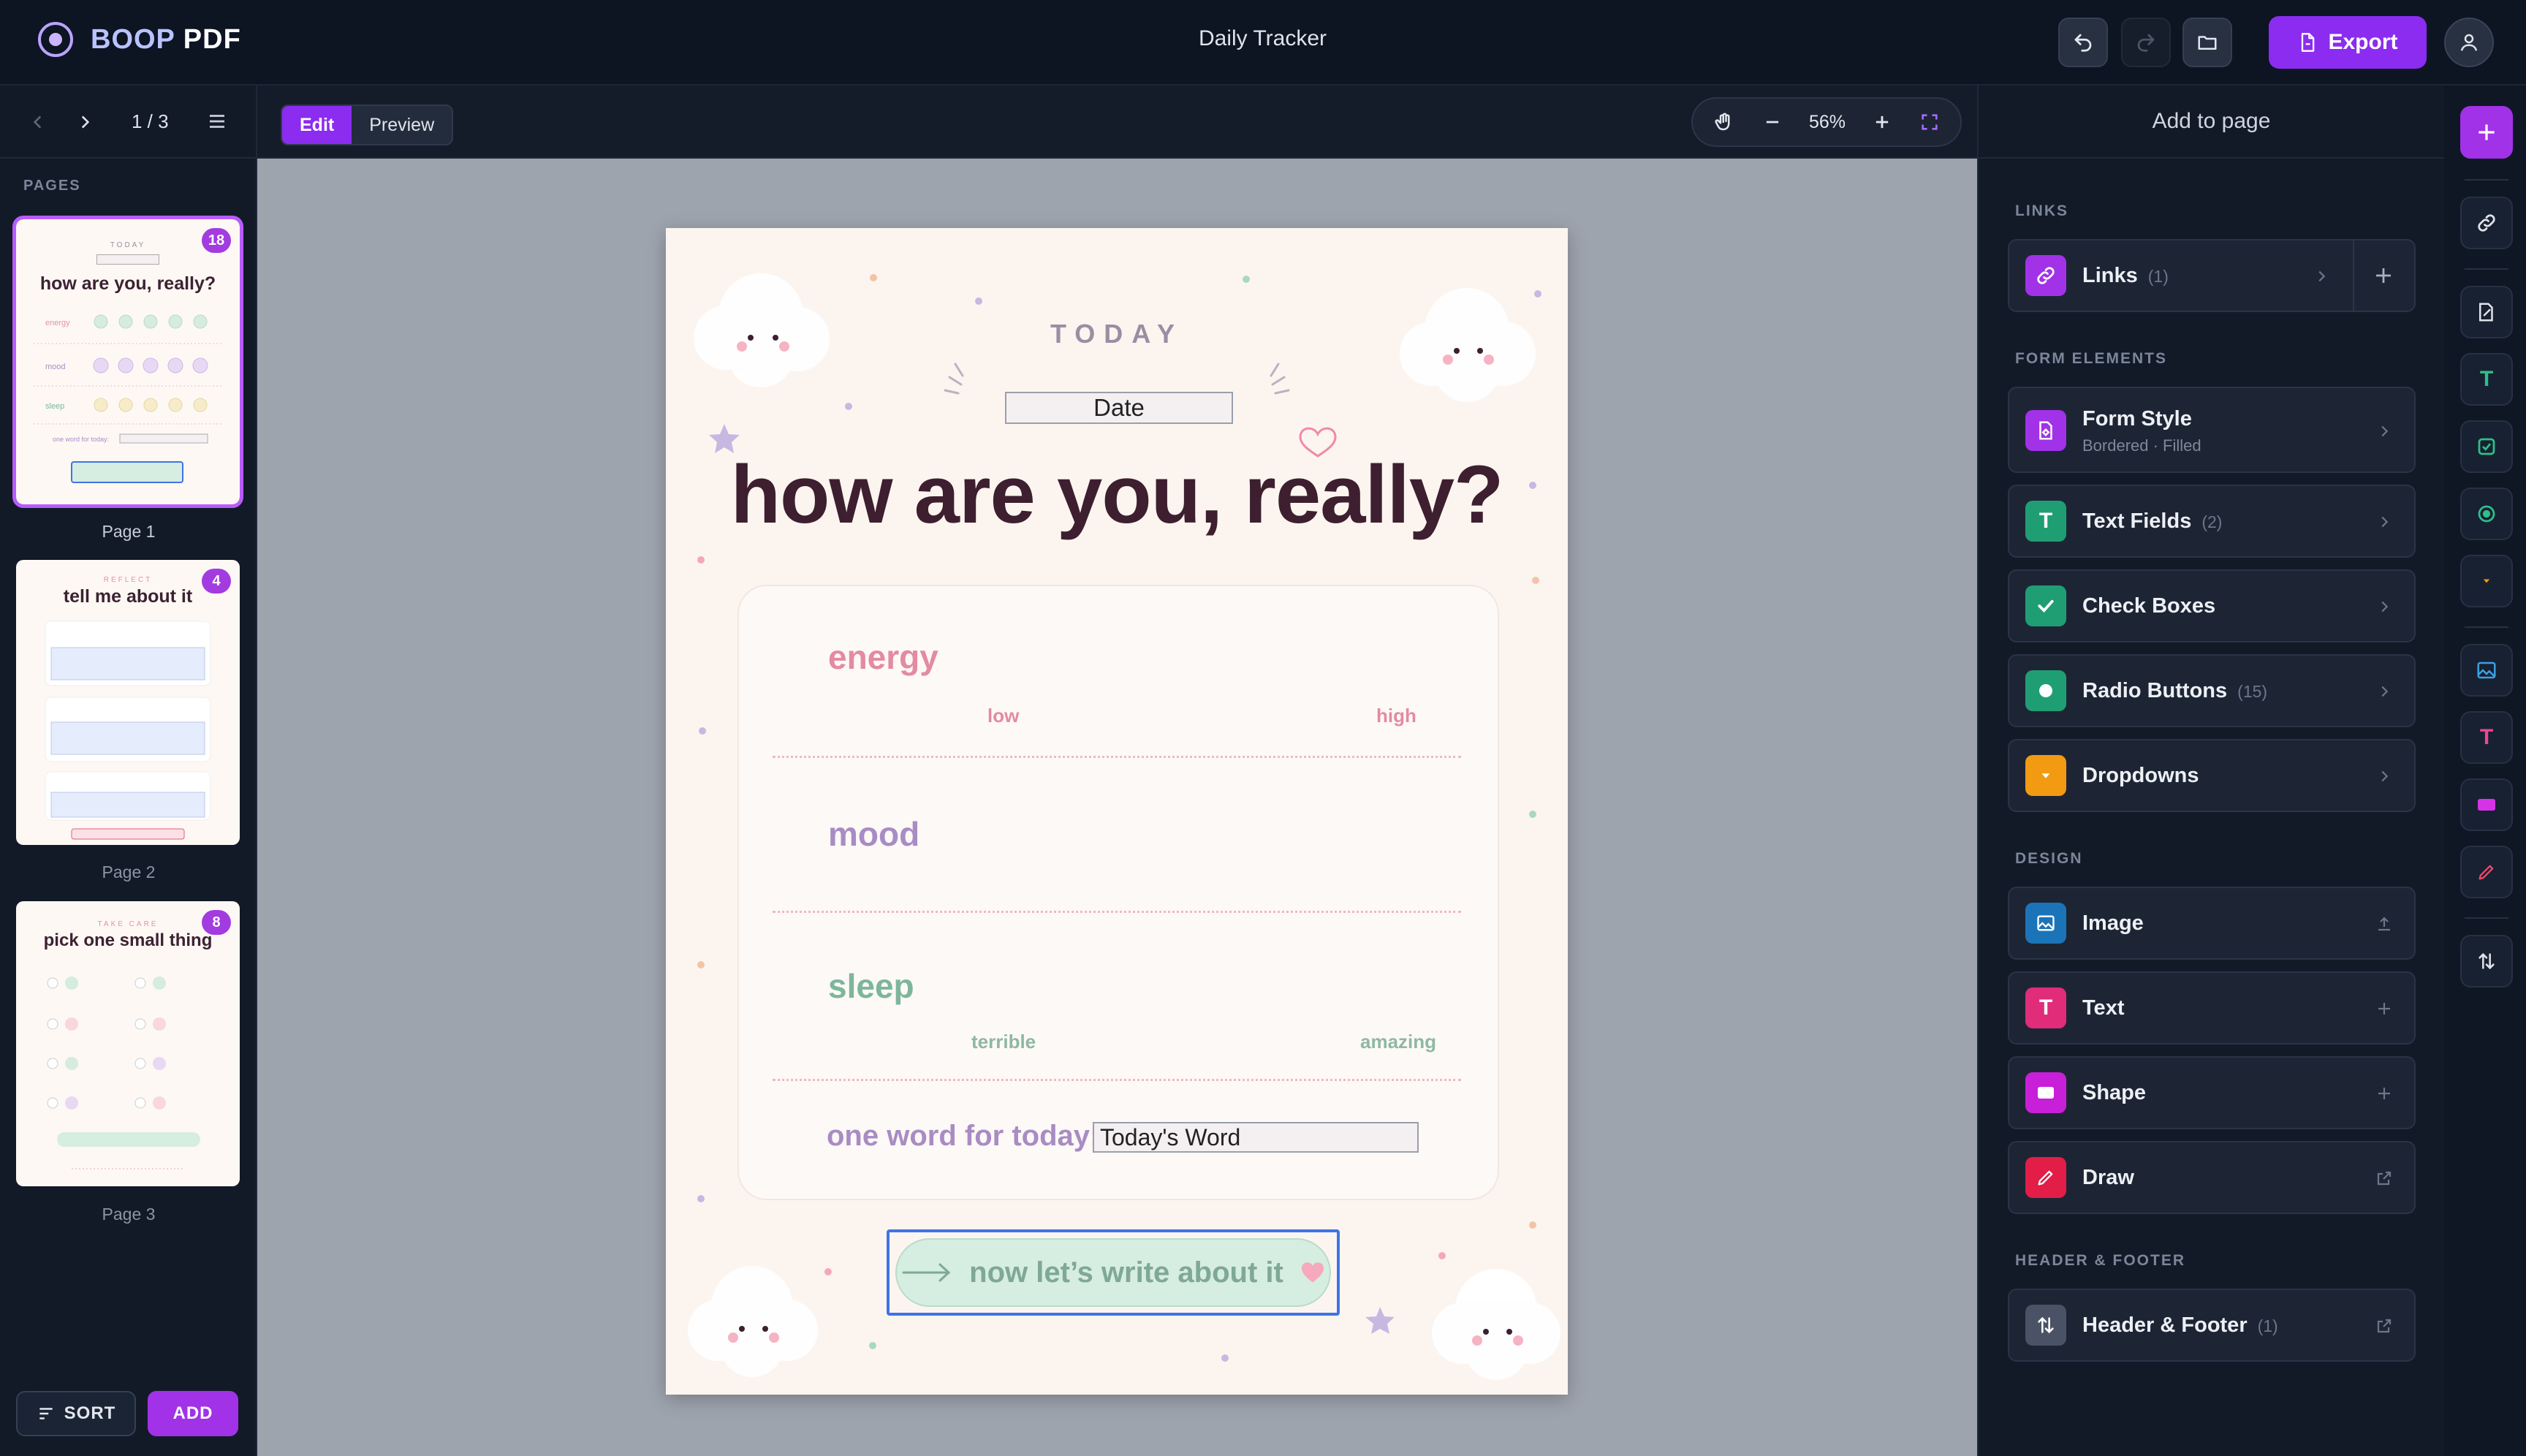  Describe the element at coordinates (46, 1413) in the screenshot. I see `sort-icon` at that location.